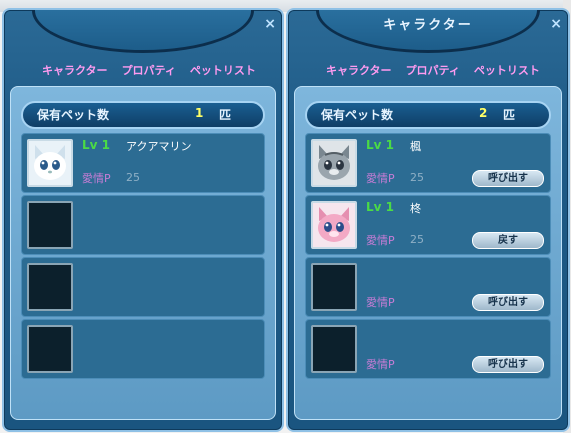 The width and height of the screenshot is (571, 433). I want to click on pet-slot: Lv 1 楓 愛情P 25 呼び出す, so click(428, 163).